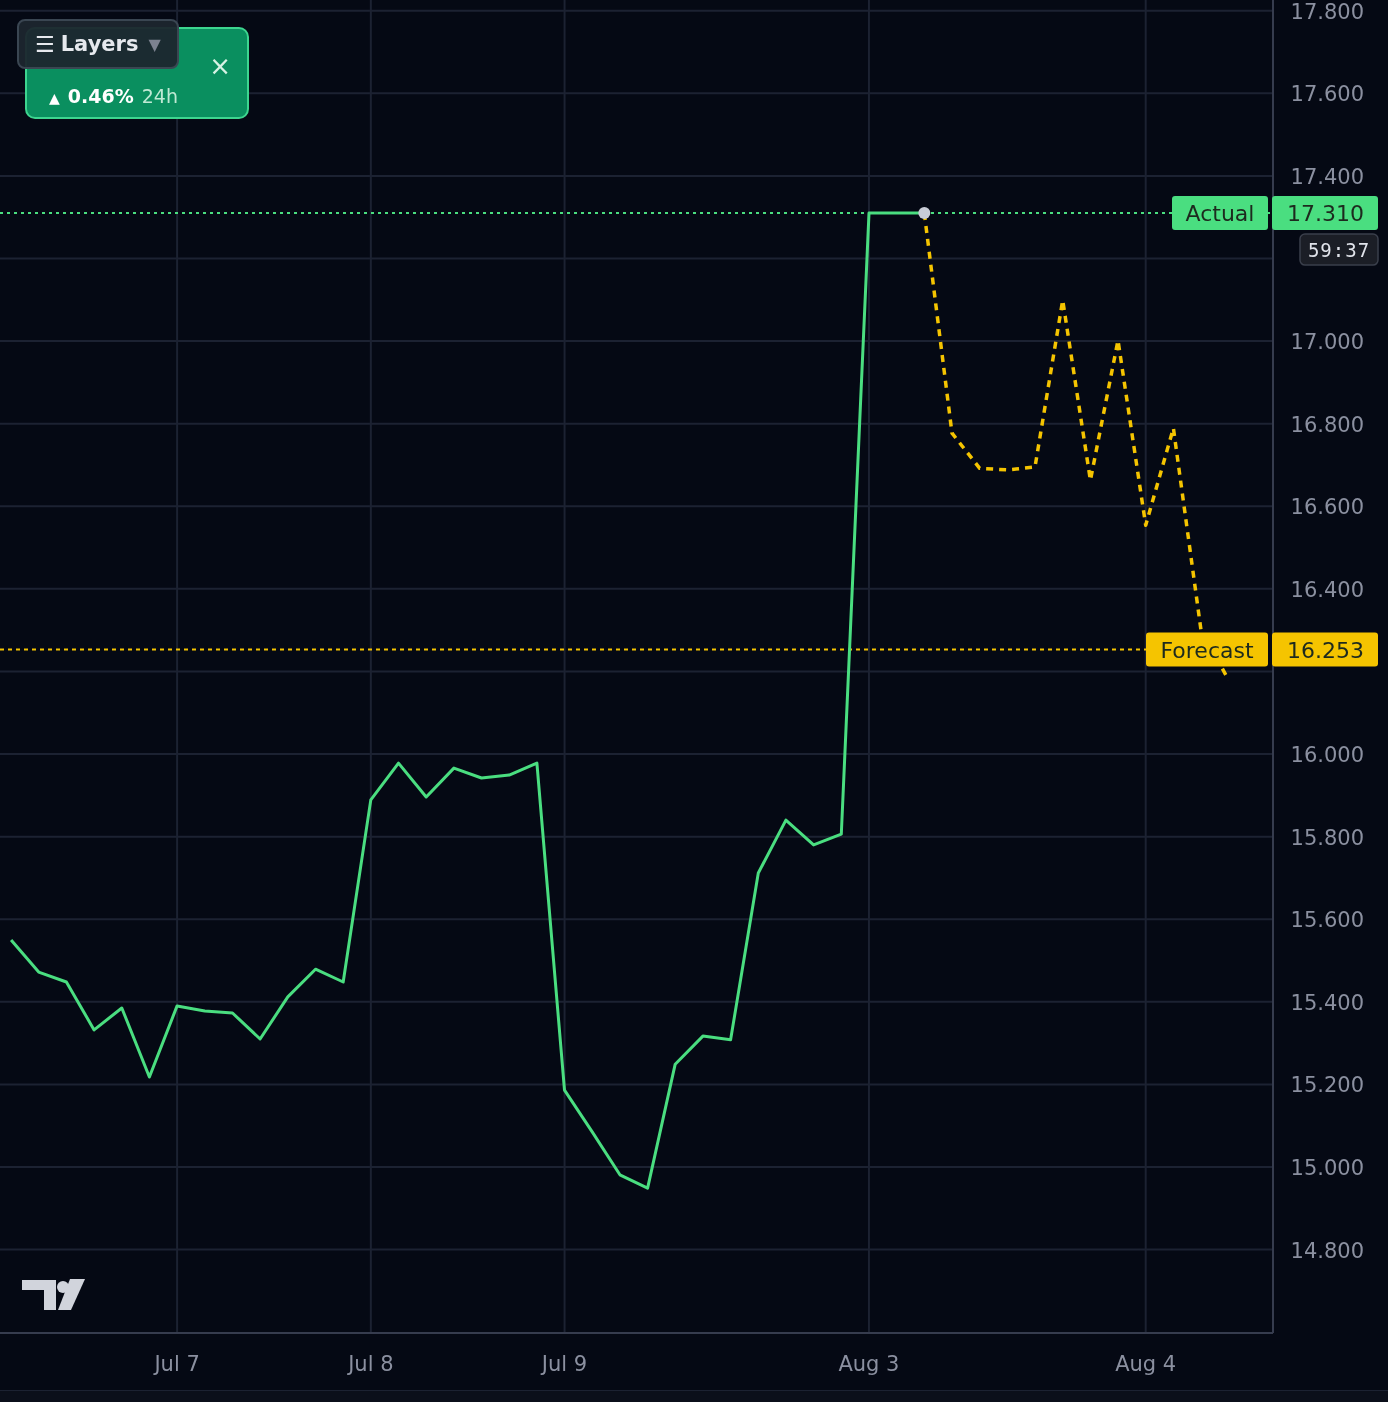  Describe the element at coordinates (371, 1364) in the screenshot. I see `x-axis-label: Jul 8` at that location.